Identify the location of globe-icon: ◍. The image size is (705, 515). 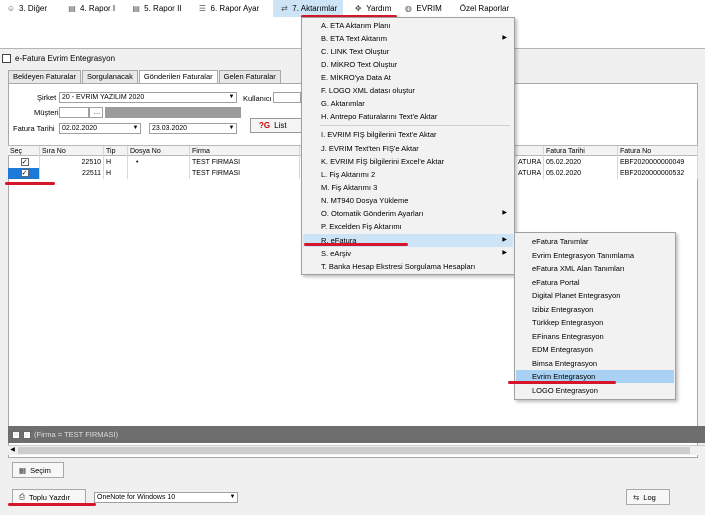
(408, 8).